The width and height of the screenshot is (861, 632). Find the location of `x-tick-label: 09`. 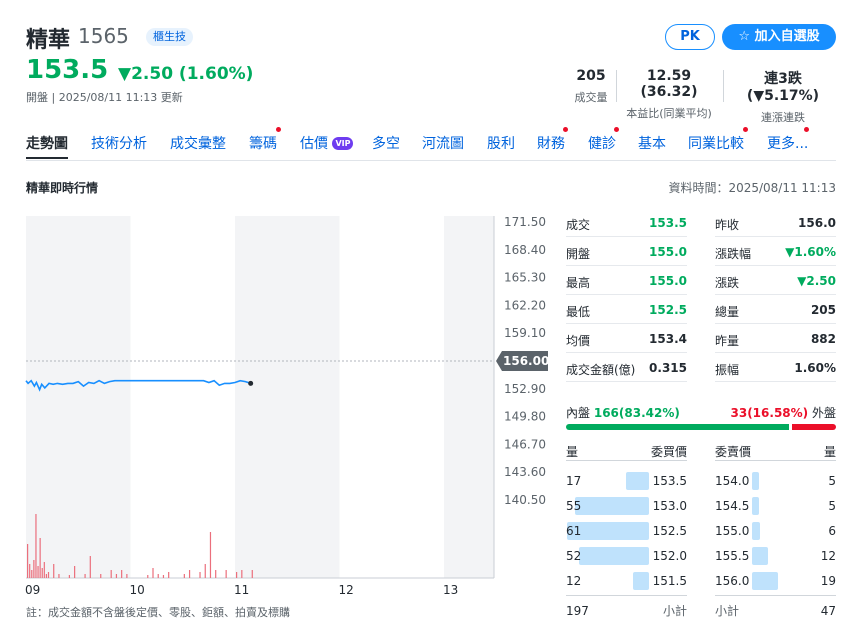

x-tick-label: 09 is located at coordinates (32, 590).